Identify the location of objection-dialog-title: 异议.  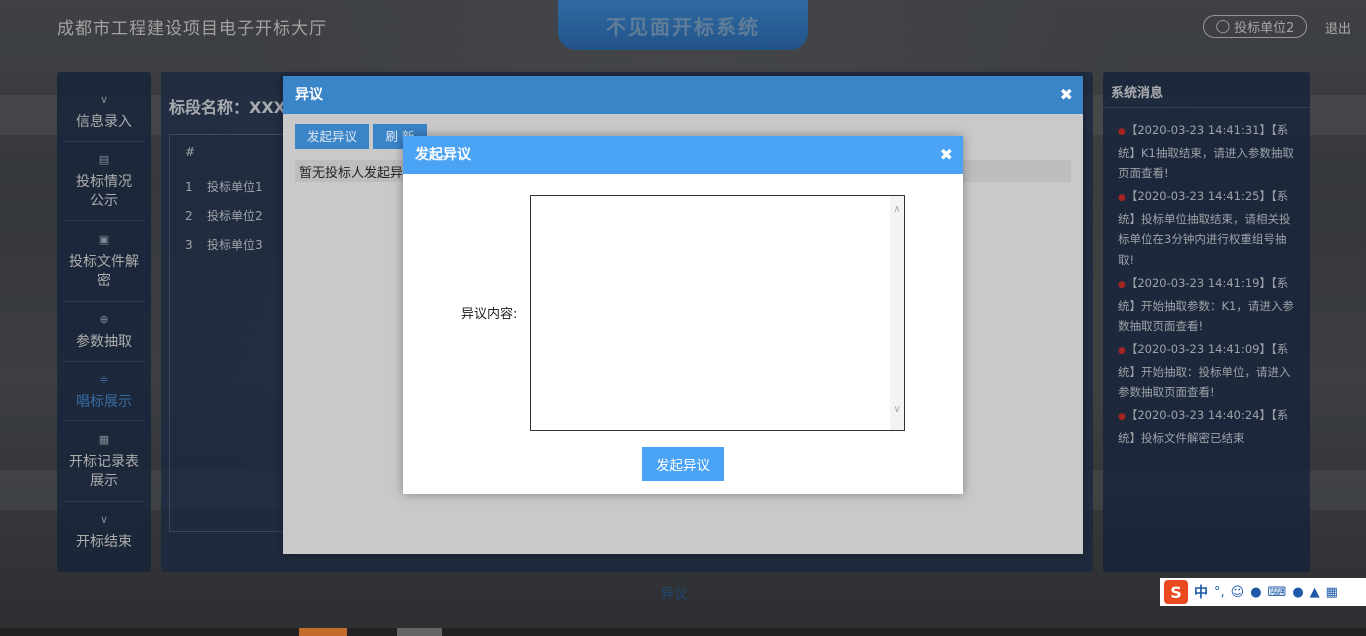
(309, 95).